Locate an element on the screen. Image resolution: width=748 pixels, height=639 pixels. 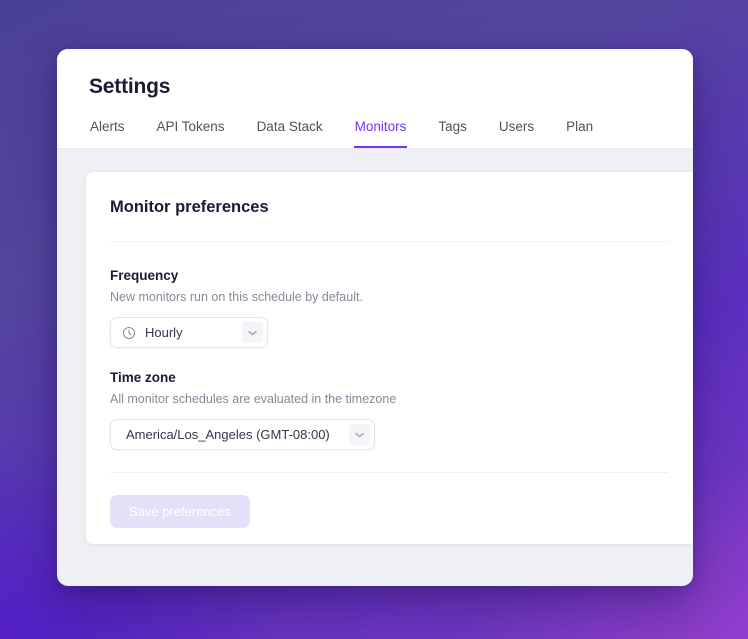
tab-users: Users is located at coordinates (516, 133).